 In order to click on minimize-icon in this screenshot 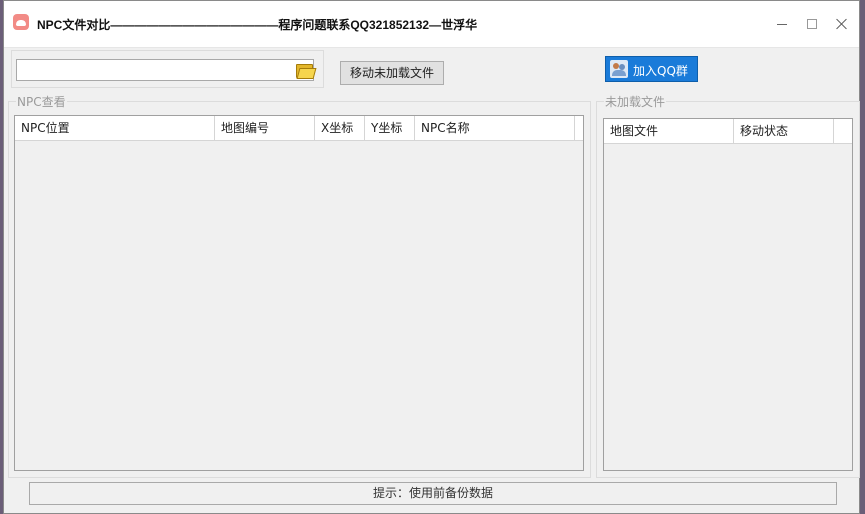, I will do `click(782, 24)`.